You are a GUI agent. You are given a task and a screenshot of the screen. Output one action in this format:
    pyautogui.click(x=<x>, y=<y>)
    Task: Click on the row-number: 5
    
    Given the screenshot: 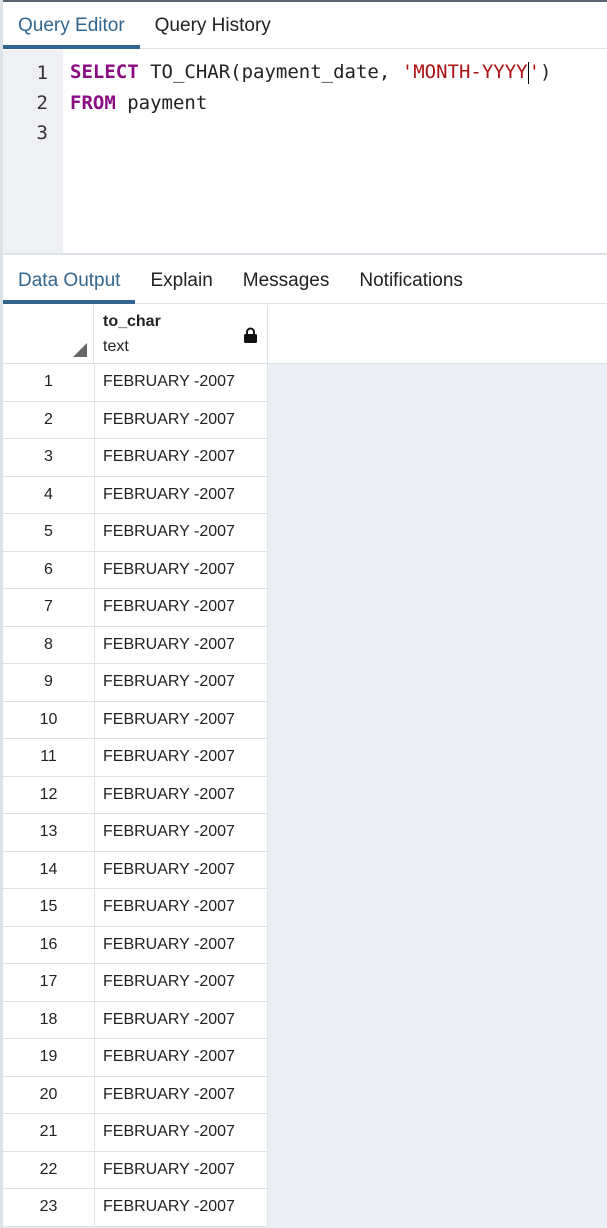 What is the action you would take?
    pyautogui.click(x=49, y=533)
    